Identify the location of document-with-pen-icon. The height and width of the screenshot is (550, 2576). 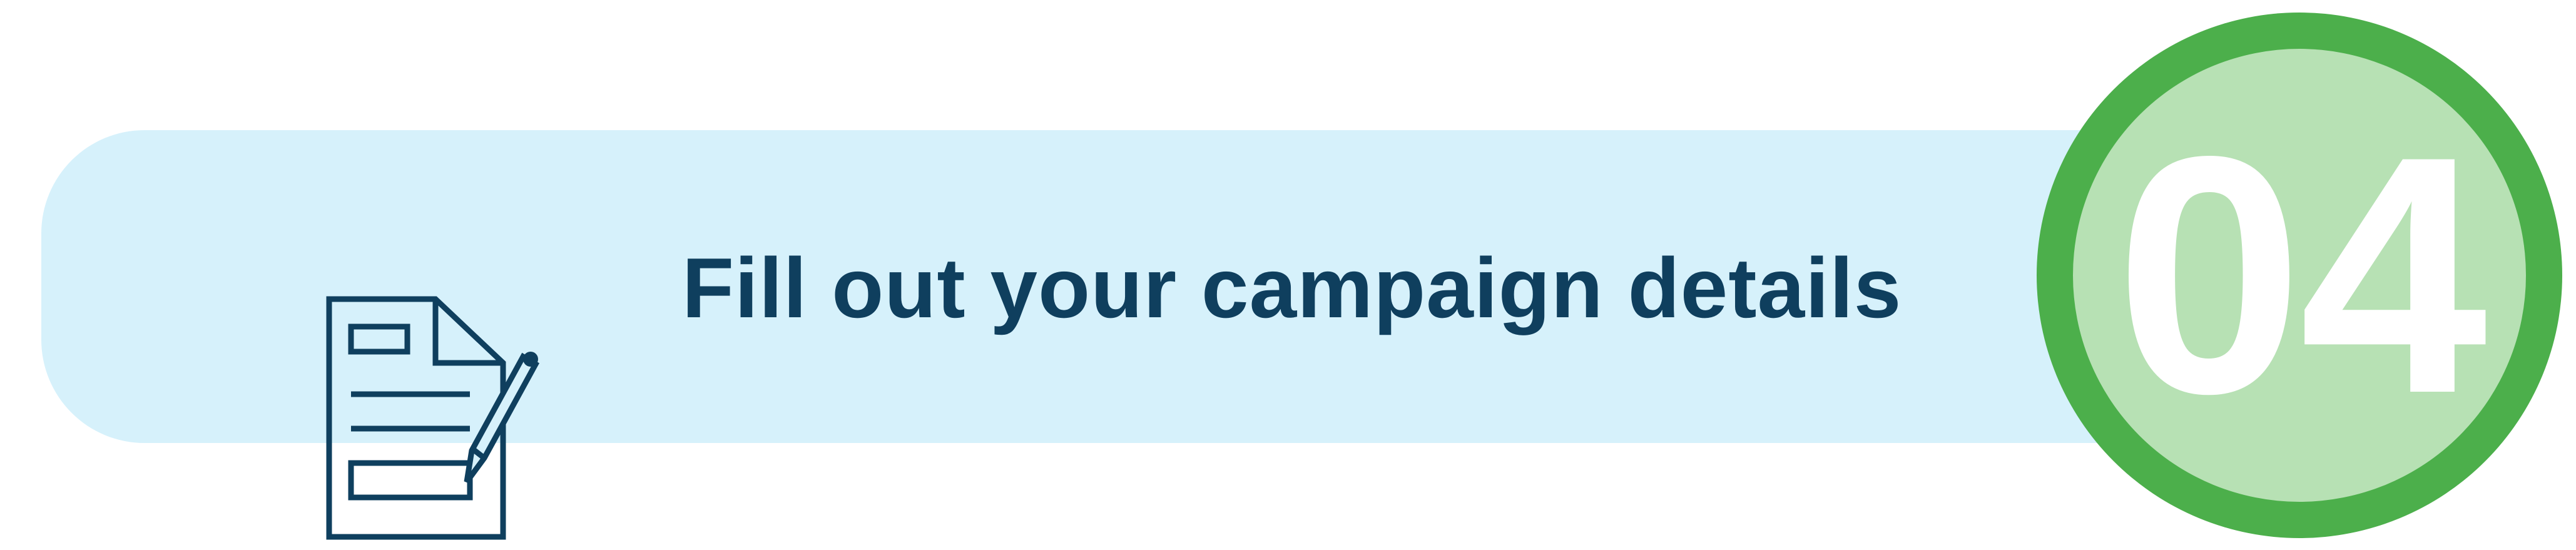
(433, 418).